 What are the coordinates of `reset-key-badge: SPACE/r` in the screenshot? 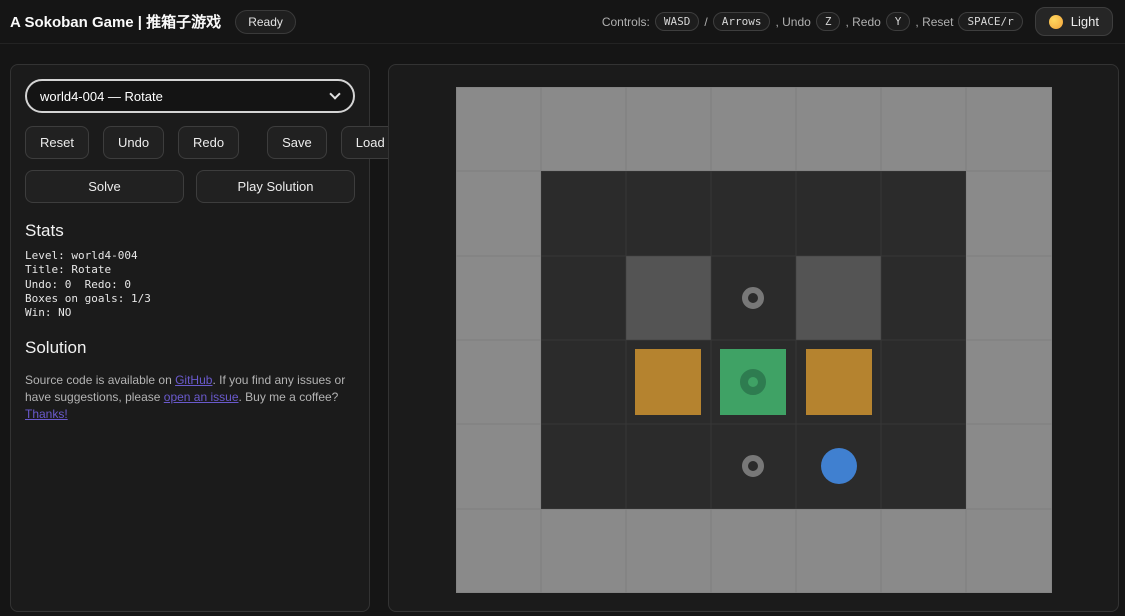 It's located at (990, 21).